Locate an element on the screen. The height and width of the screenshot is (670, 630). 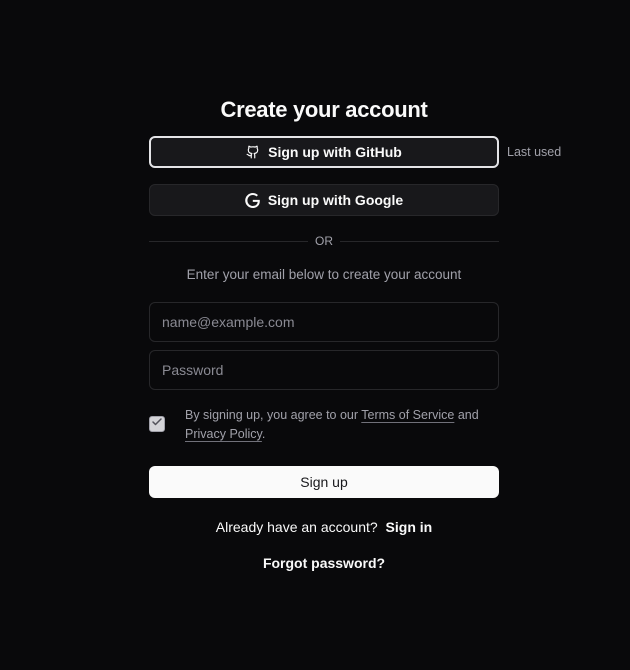
divider-line-left is located at coordinates (228, 241).